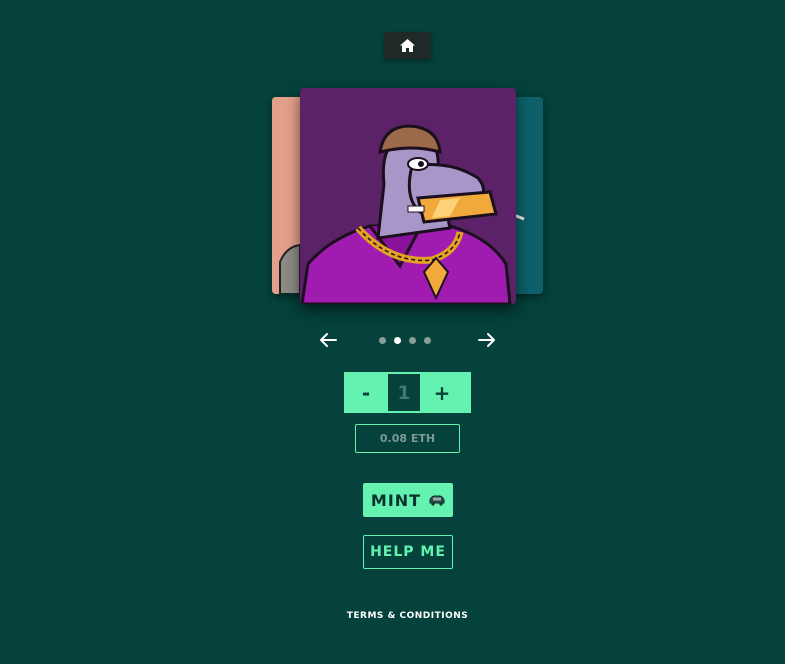 Image resolution: width=785 pixels, height=664 pixels. Describe the element at coordinates (407, 438) in the screenshot. I see `price-display: 0.08 ETH` at that location.